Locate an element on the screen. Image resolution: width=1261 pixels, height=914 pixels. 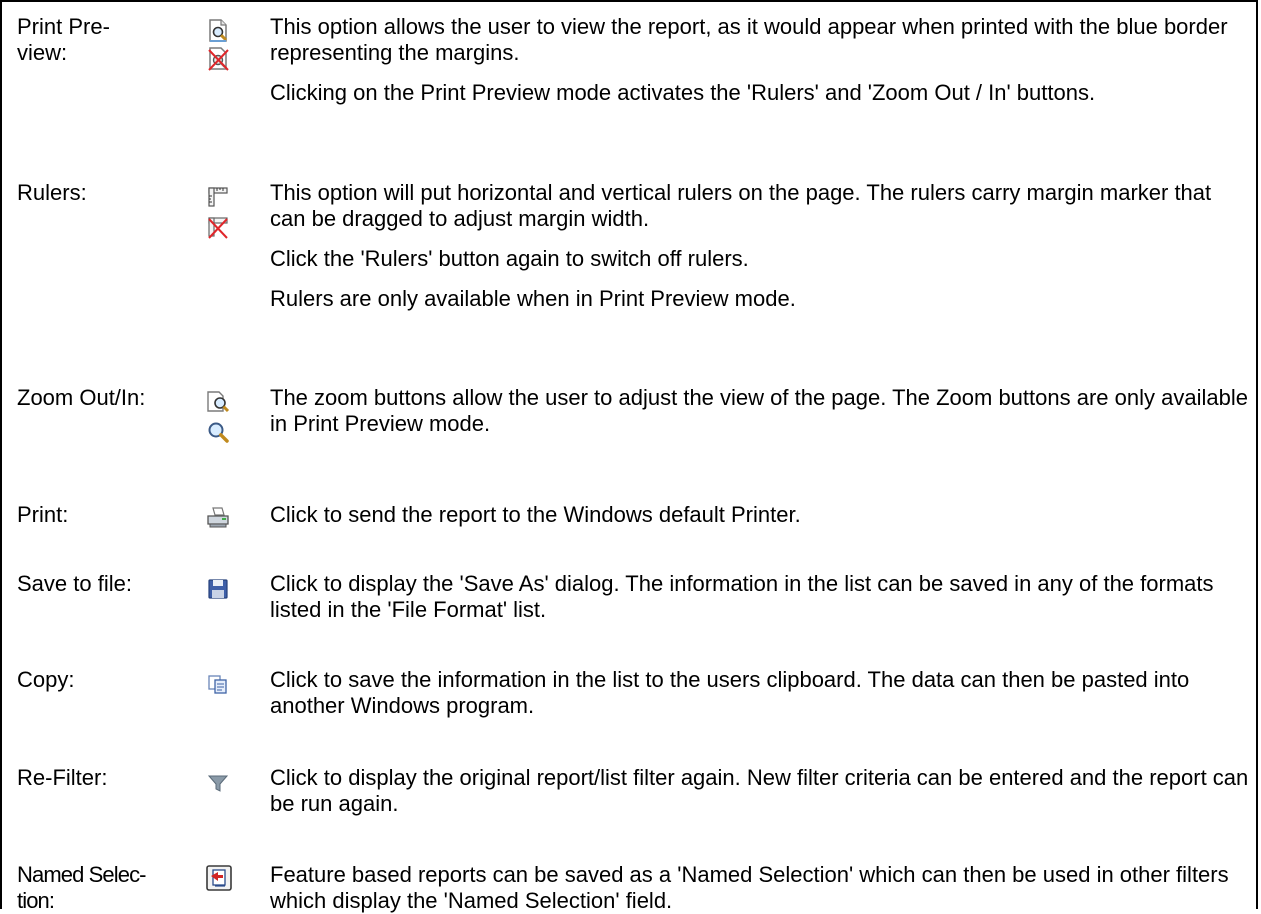
row-label: Zoom Out/In: is located at coordinates (81, 397).